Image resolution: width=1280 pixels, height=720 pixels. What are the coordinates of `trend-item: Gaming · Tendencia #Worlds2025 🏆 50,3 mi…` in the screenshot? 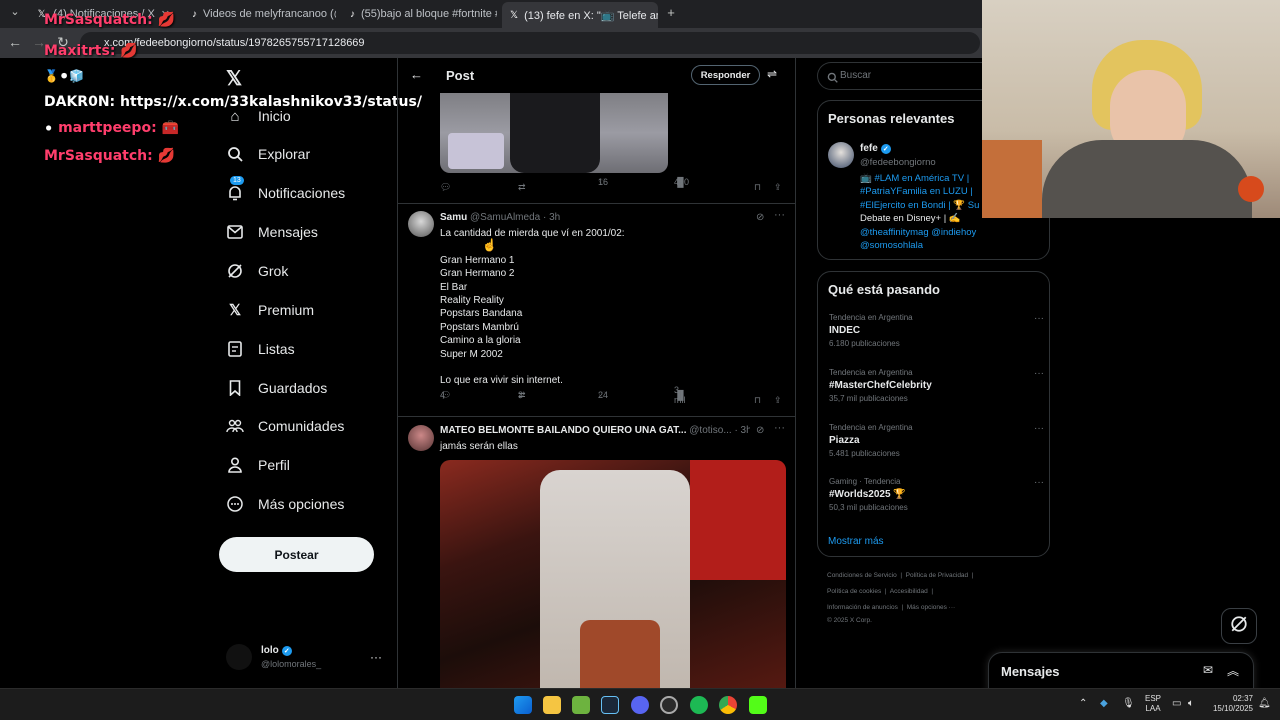 It's located at (936, 494).